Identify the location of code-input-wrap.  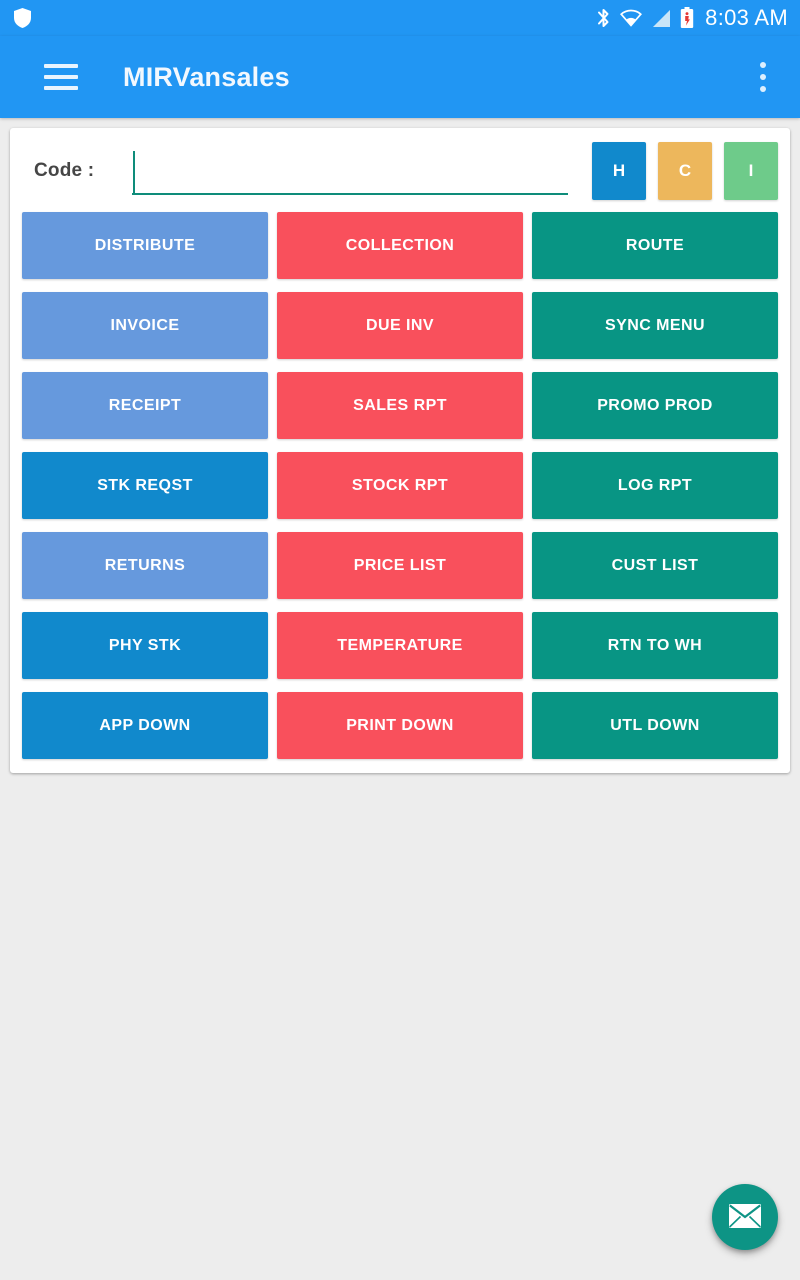
(350, 171).